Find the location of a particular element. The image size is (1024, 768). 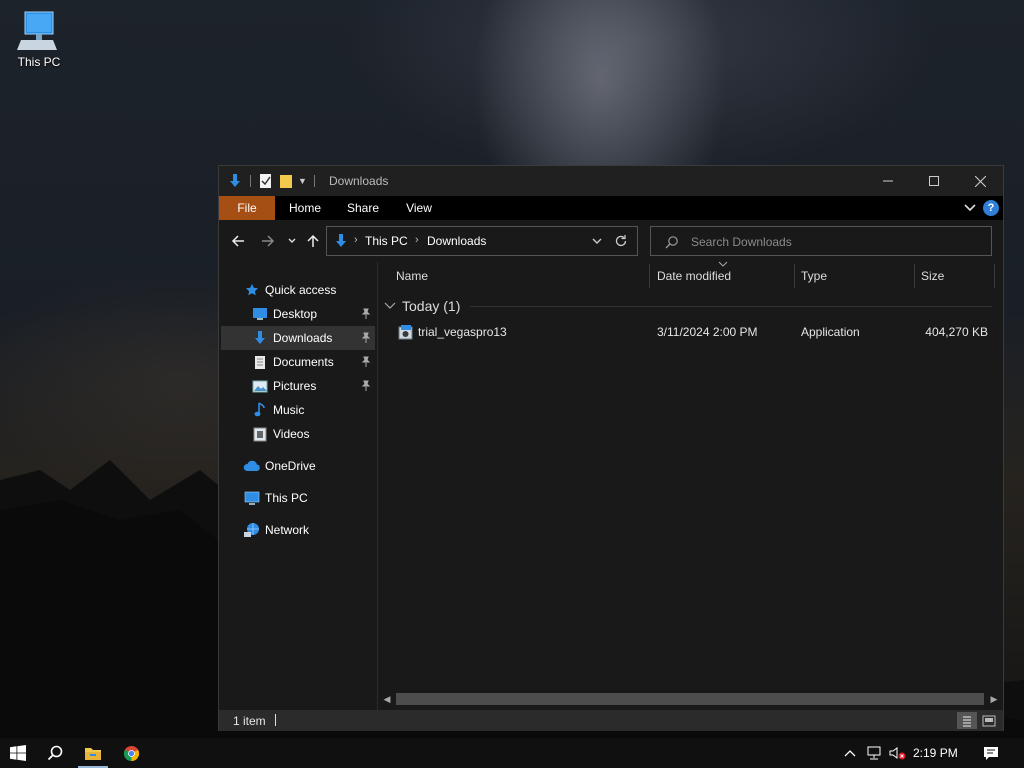

sidebar-item-label: Downloads is located at coordinates (303, 338).